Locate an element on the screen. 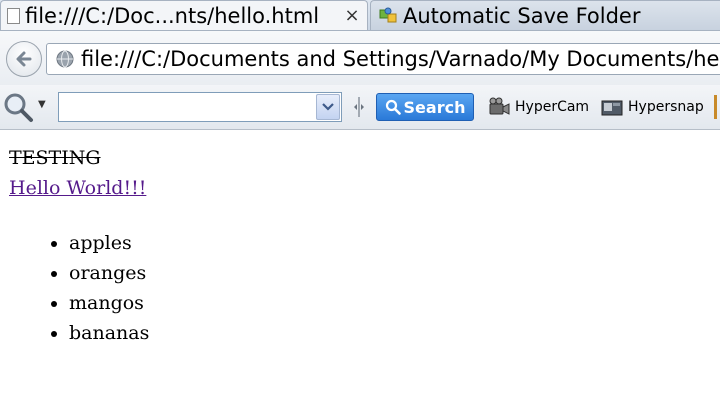 This screenshot has width=720, height=406. fruit-list: apples oranges mangos bananas is located at coordinates (88, 288).